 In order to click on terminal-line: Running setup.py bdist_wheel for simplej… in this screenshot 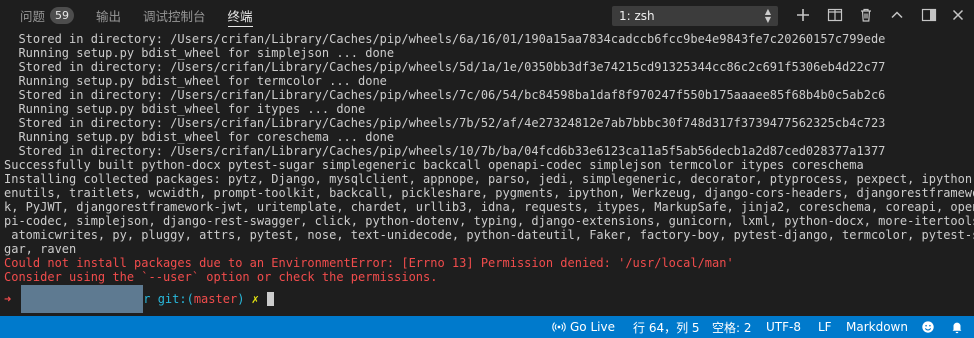, I will do `click(199, 53)`.